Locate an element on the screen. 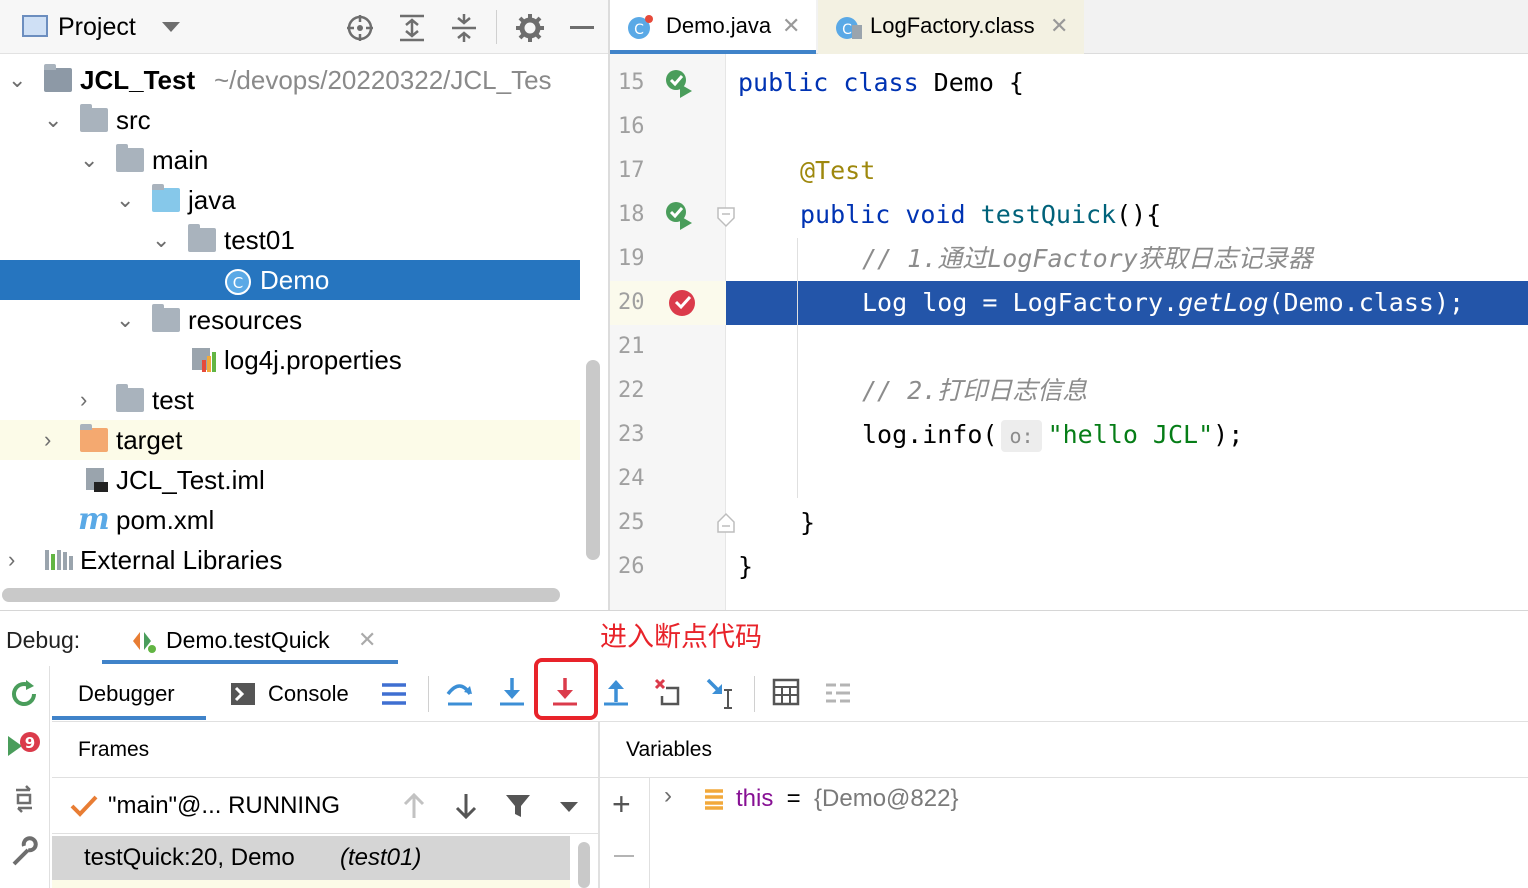  wrench-icon is located at coordinates (24, 852).